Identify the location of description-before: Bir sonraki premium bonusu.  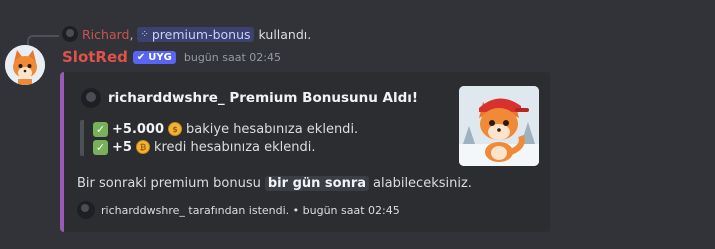
(169, 183).